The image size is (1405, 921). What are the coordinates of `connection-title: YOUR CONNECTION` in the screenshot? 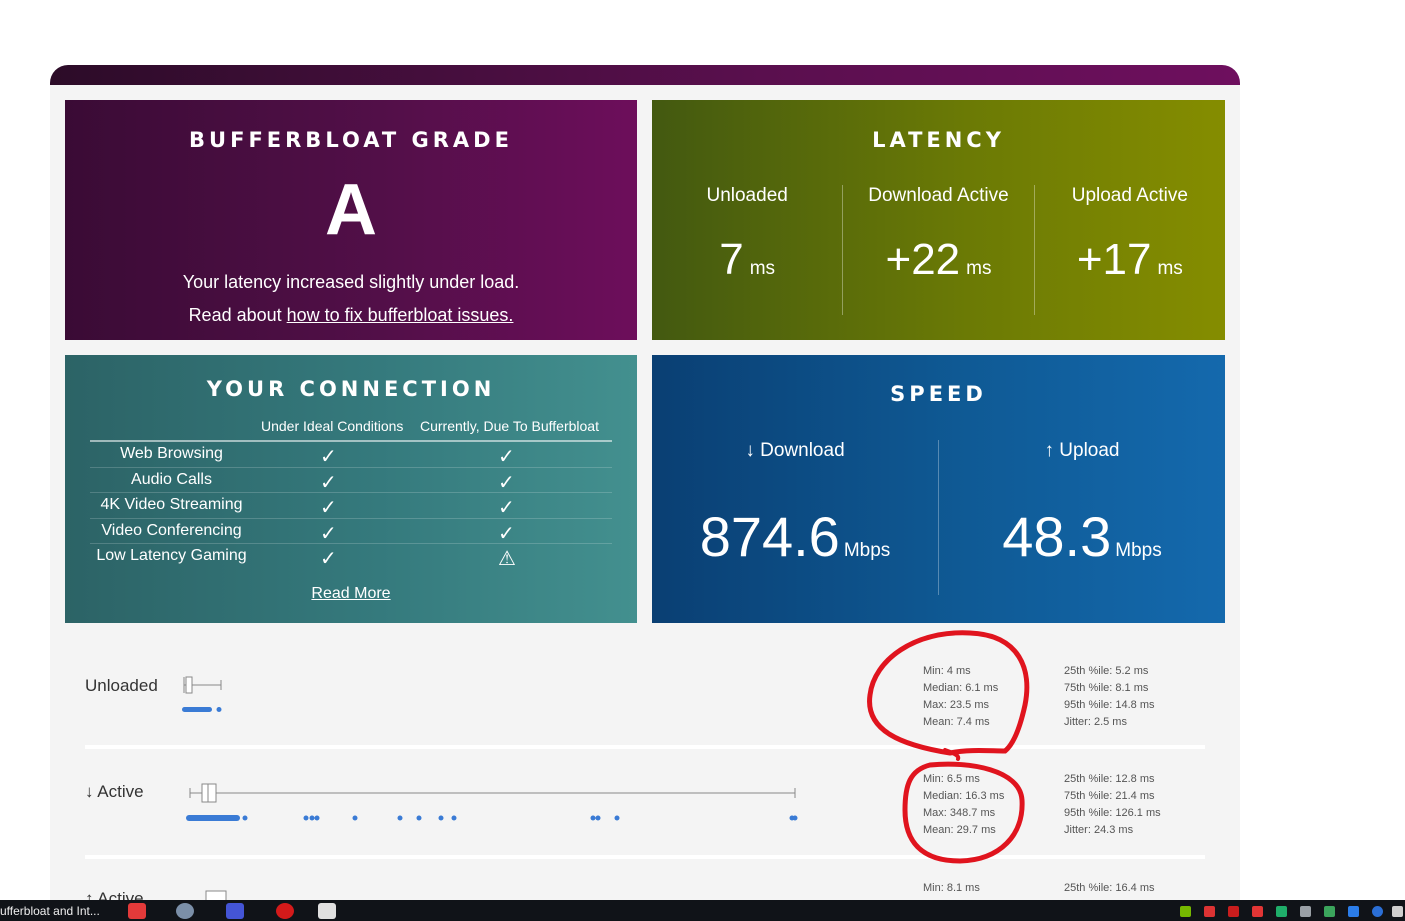 It's located at (351, 389).